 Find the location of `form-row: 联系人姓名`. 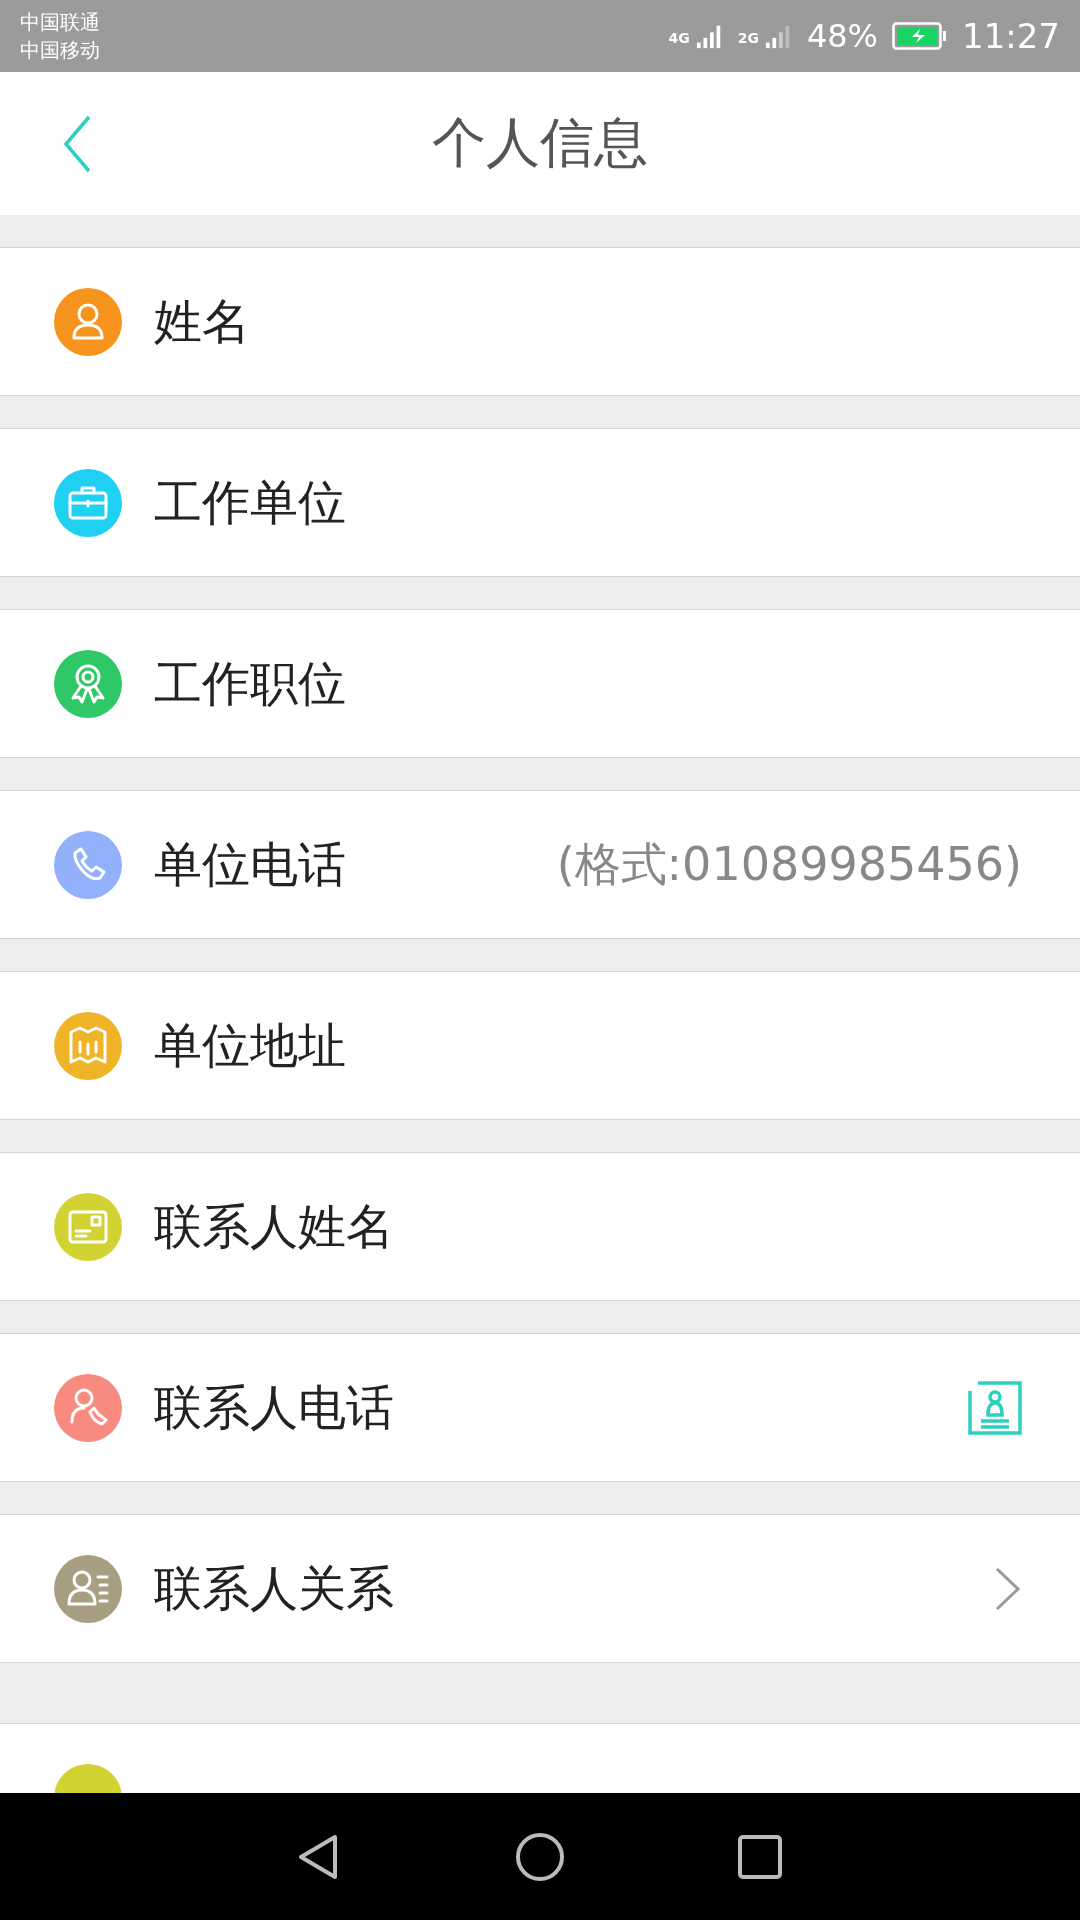

form-row: 联系人姓名 is located at coordinates (540, 1226).